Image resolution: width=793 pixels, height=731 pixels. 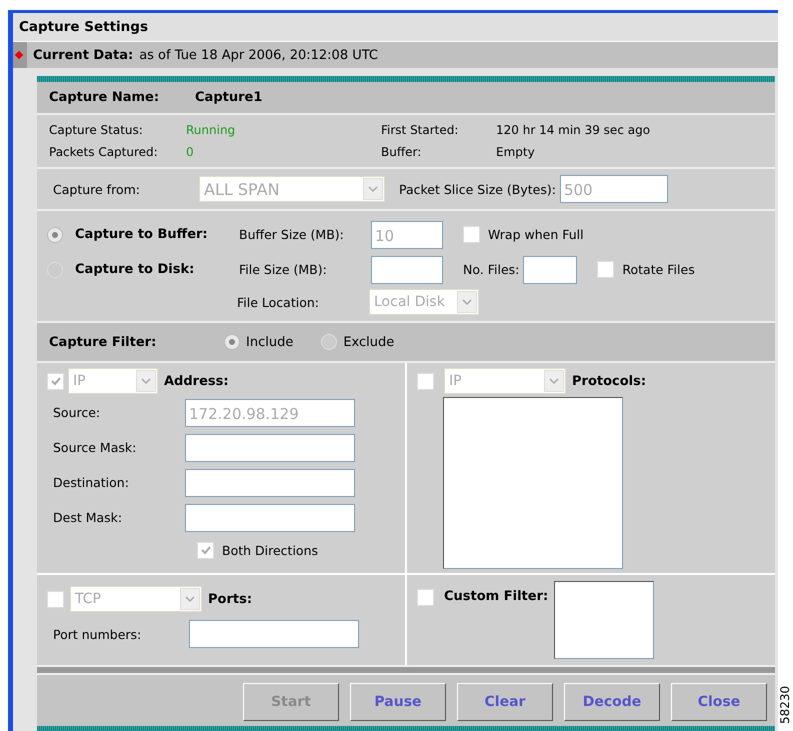 What do you see at coordinates (536, 234) in the screenshot?
I see `wrap-label: Wrap when Full` at bounding box center [536, 234].